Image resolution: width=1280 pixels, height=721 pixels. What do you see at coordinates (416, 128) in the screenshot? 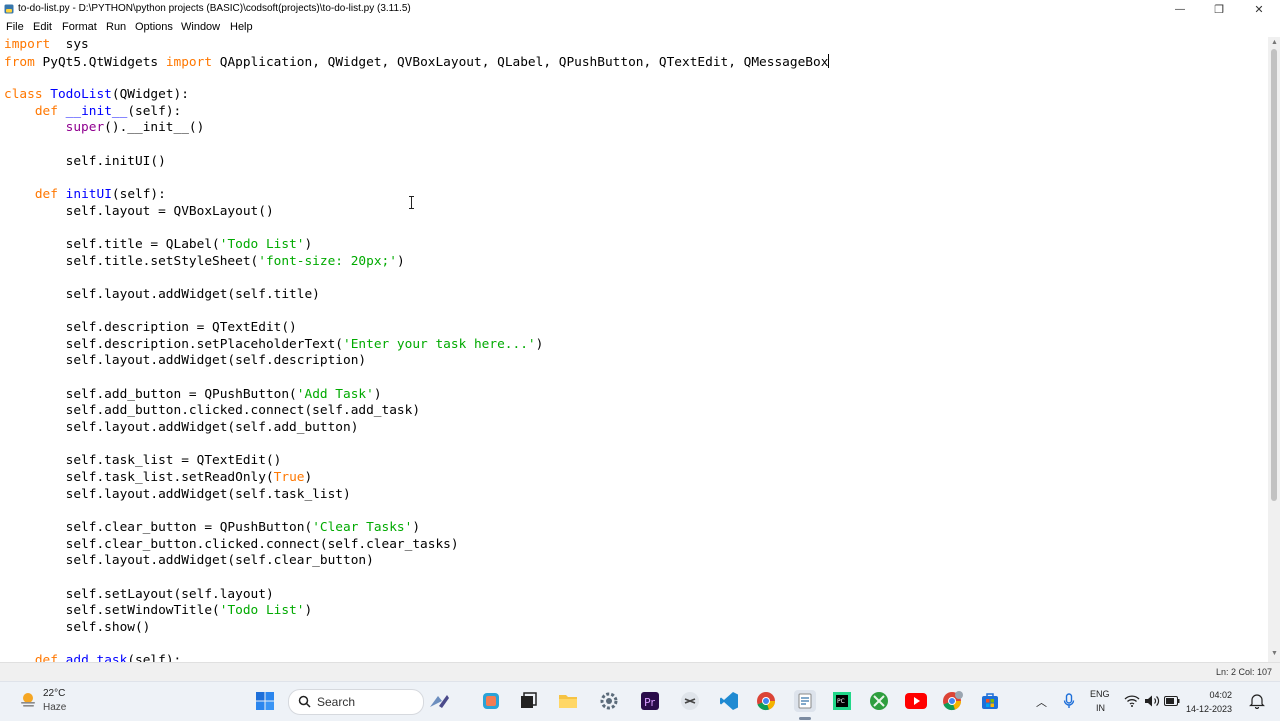
I see `code-line: super().__init__()` at bounding box center [416, 128].